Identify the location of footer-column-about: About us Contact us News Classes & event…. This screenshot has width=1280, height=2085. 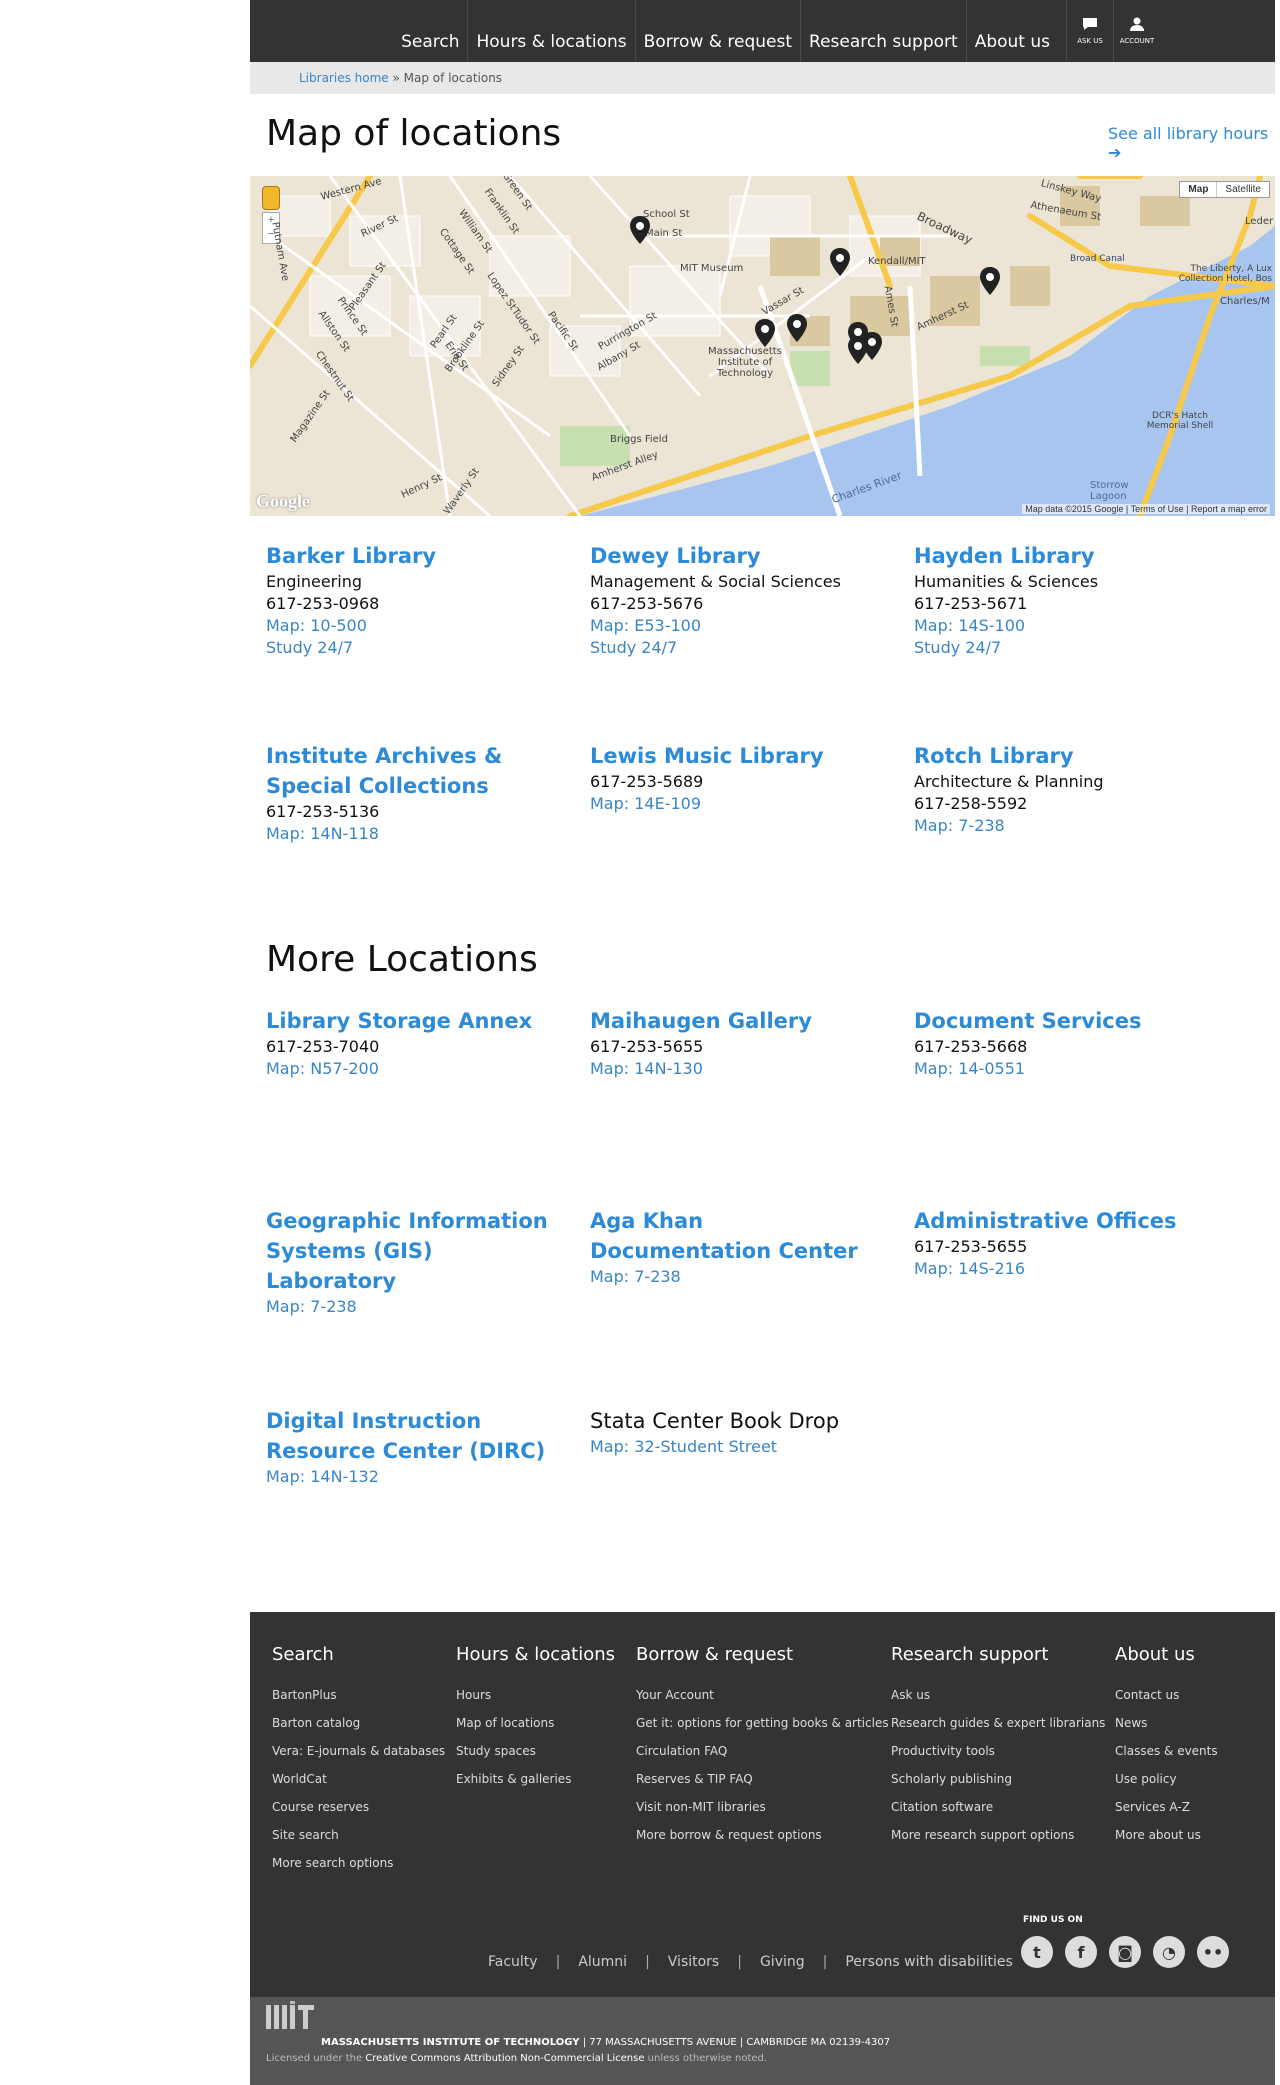
(1166, 1746).